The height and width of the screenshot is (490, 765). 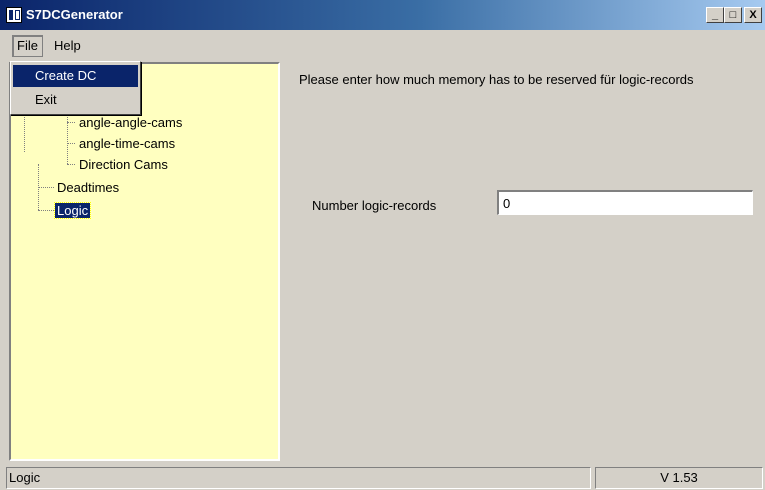 I want to click on maximize-icon: □, so click(x=733, y=14).